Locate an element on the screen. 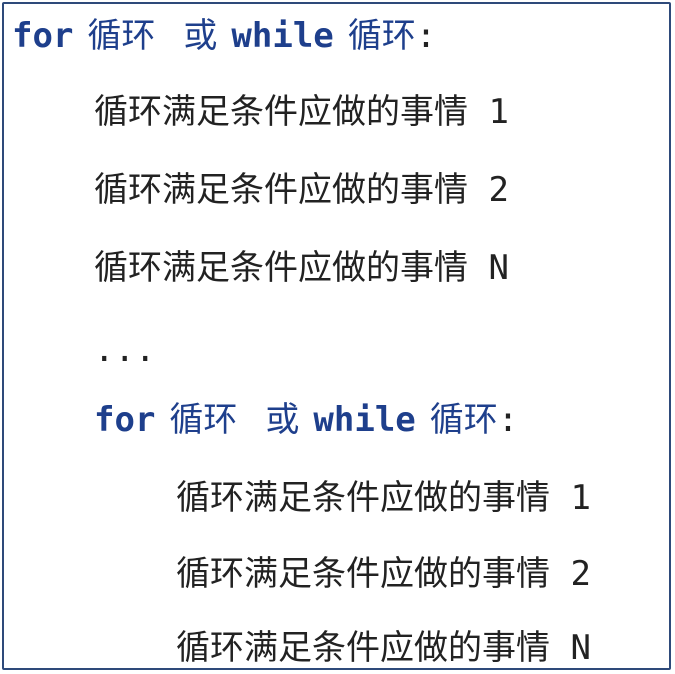 This screenshot has height=674, width=675. outer-body-line: 循环满足条件应做的事情 N is located at coordinates (301, 268).